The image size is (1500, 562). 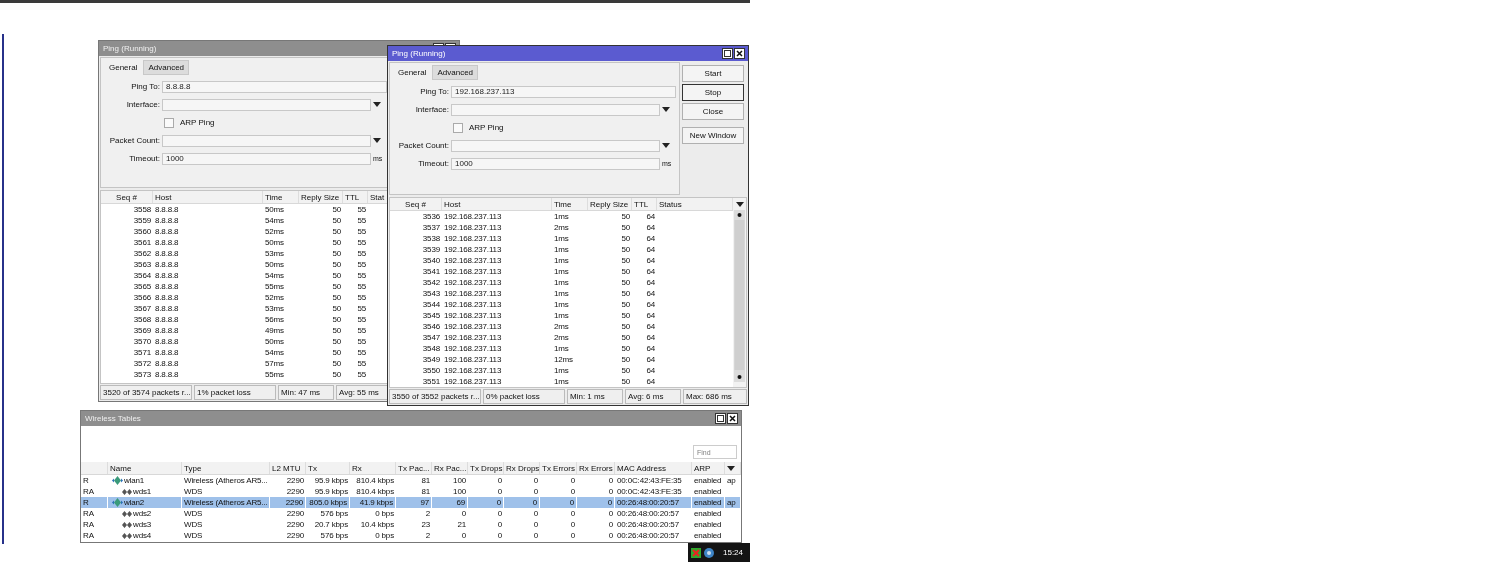 I want to click on column-header: L2 MTU, so click(x=288, y=468).